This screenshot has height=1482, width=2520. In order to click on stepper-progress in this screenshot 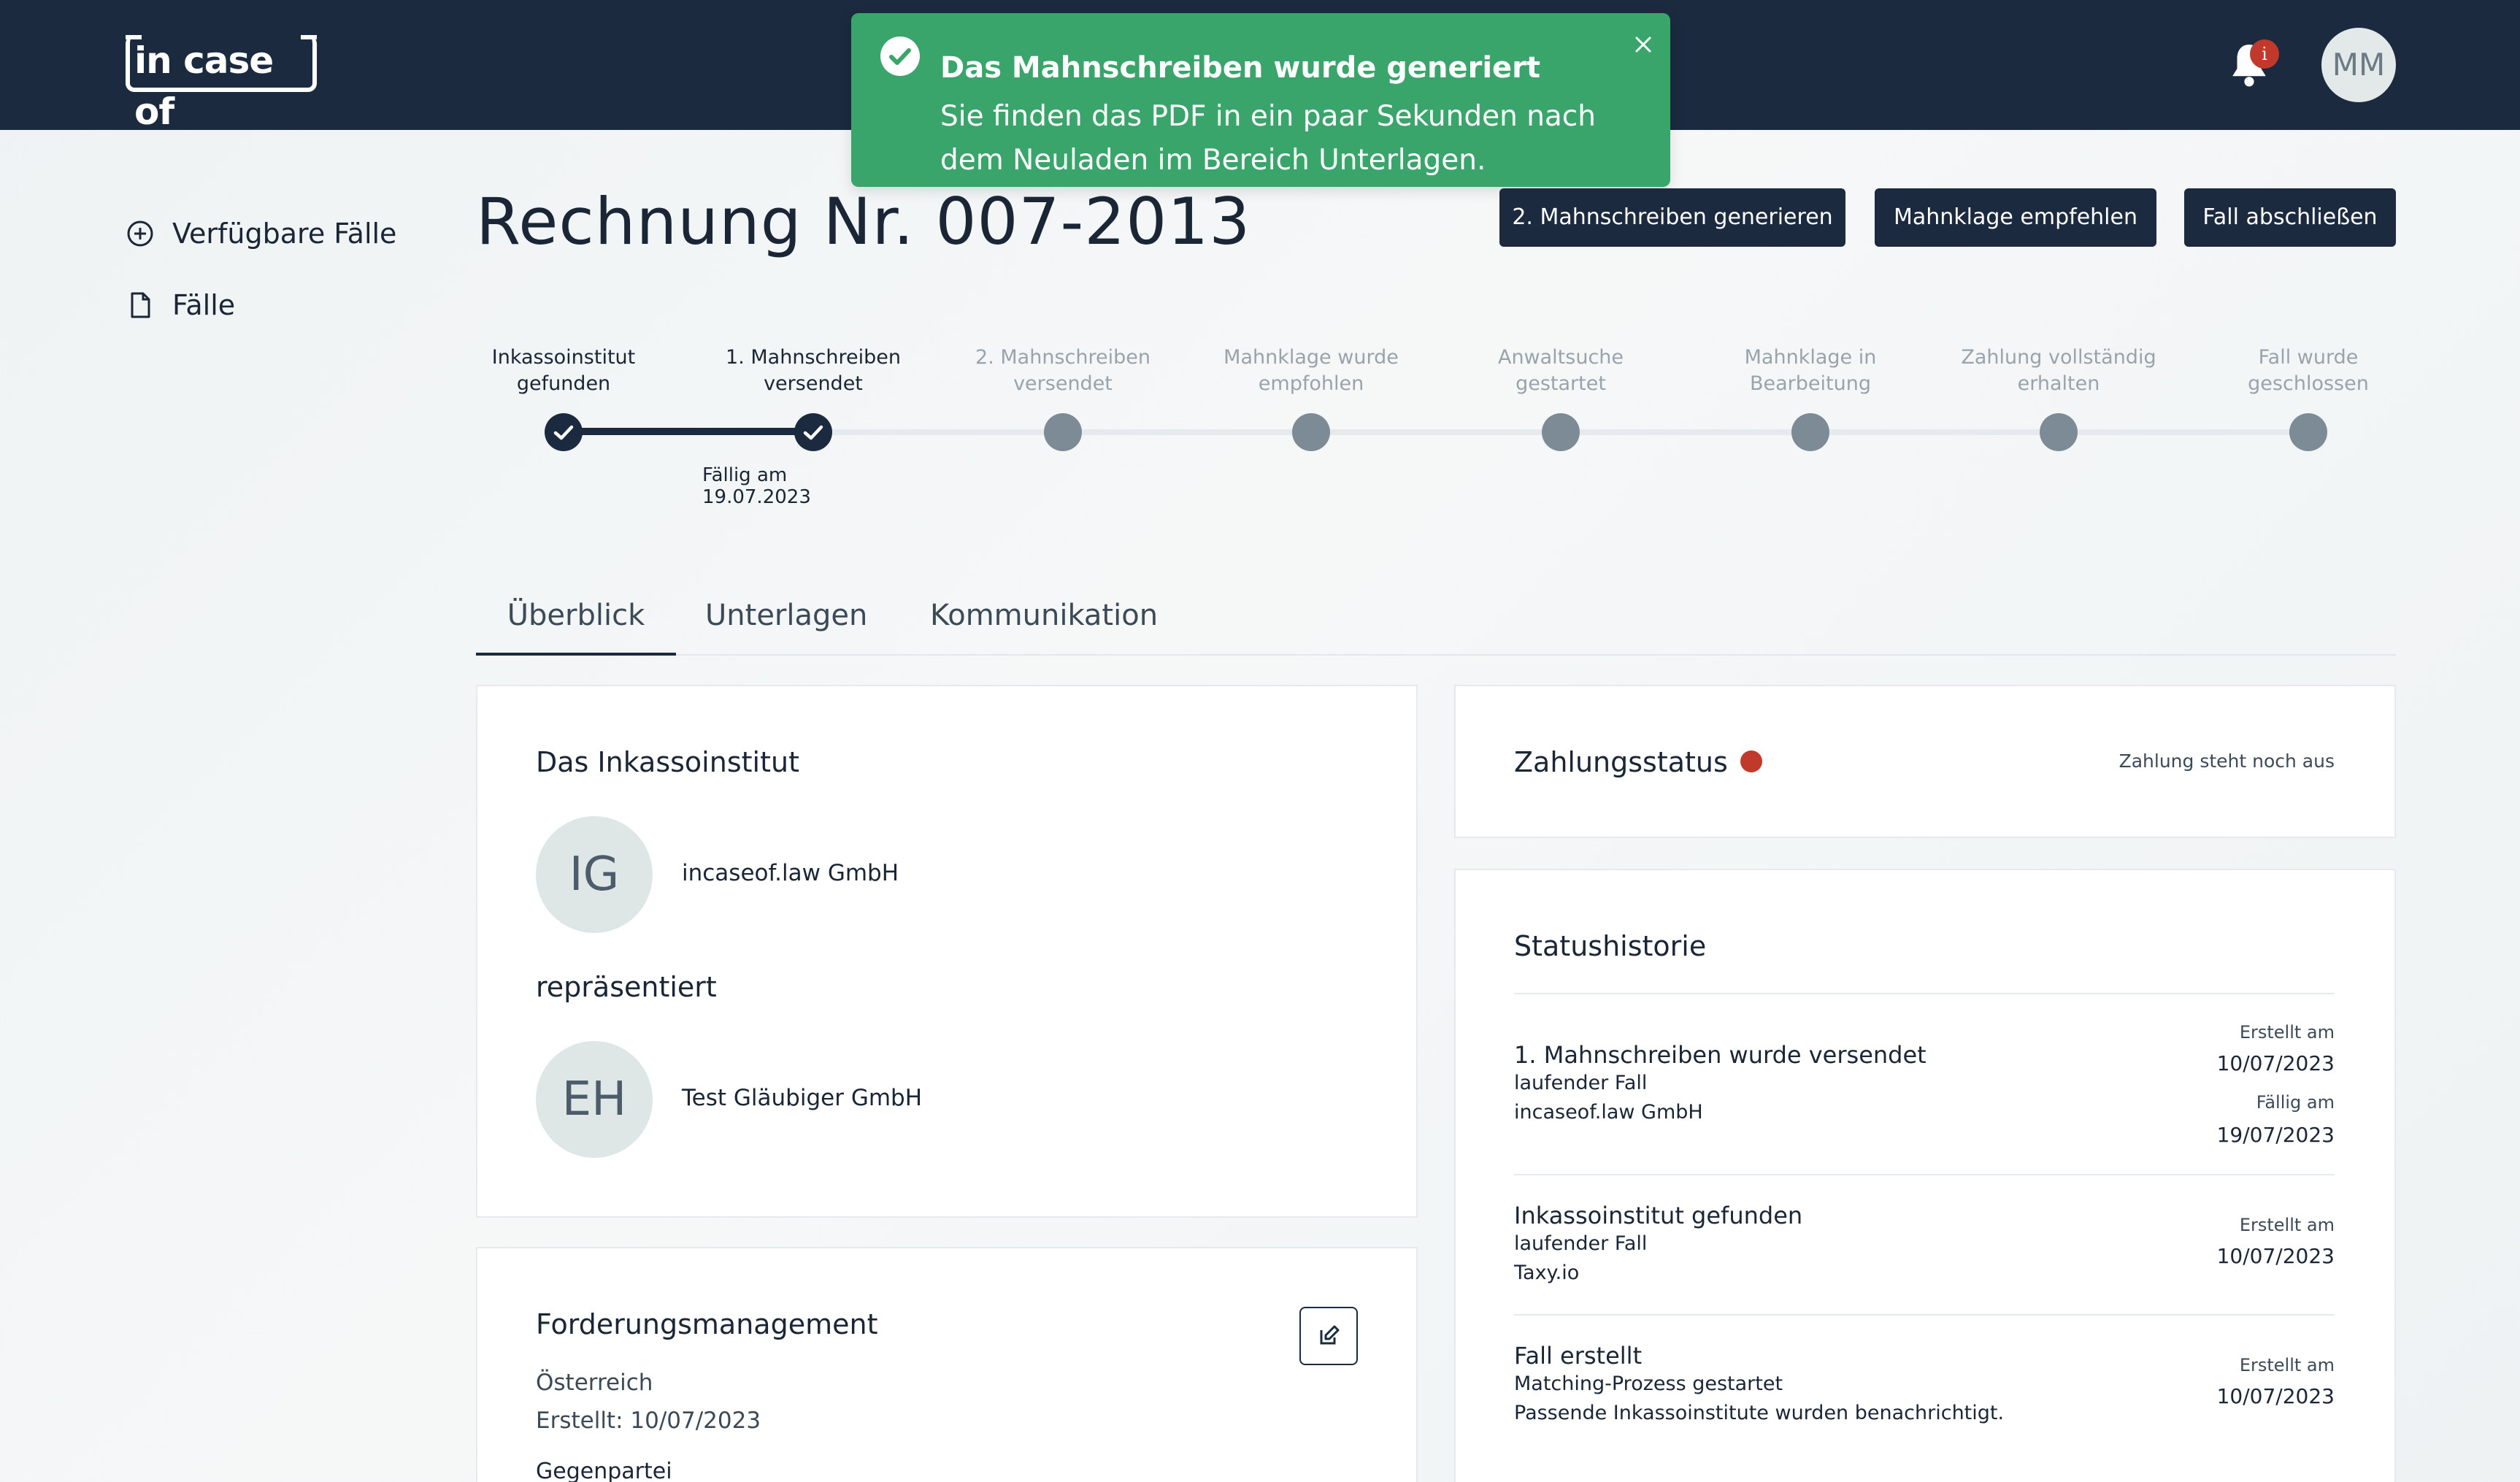, I will do `click(687, 431)`.